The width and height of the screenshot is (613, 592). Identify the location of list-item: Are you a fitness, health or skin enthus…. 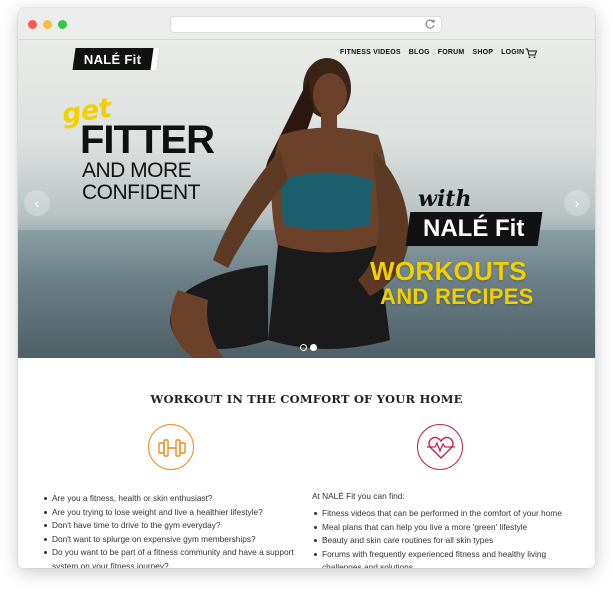
(174, 499).